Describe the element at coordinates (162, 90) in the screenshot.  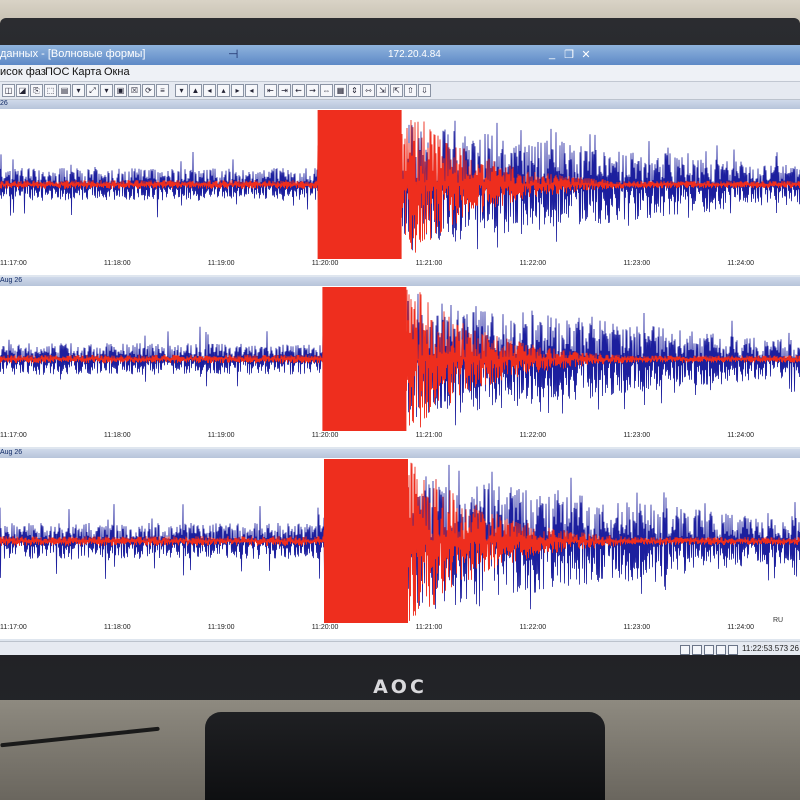
I see `toolbar-list-button: ≡` at that location.